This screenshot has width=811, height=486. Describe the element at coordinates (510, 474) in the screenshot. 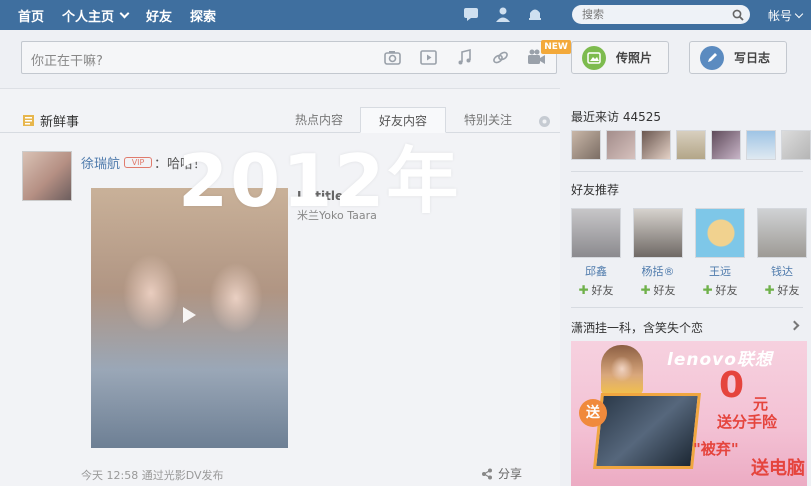

I see `share-label: 分享` at that location.